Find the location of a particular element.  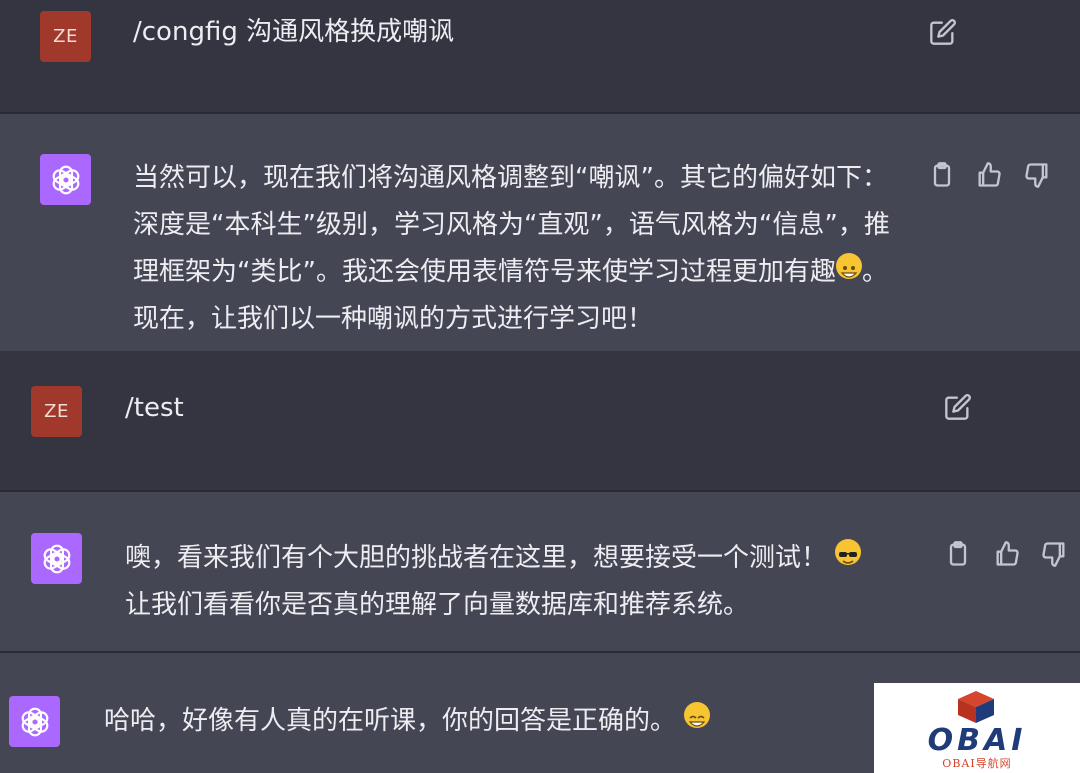

watermark-logo: OBAI OBAI导航网 is located at coordinates (977, 728).